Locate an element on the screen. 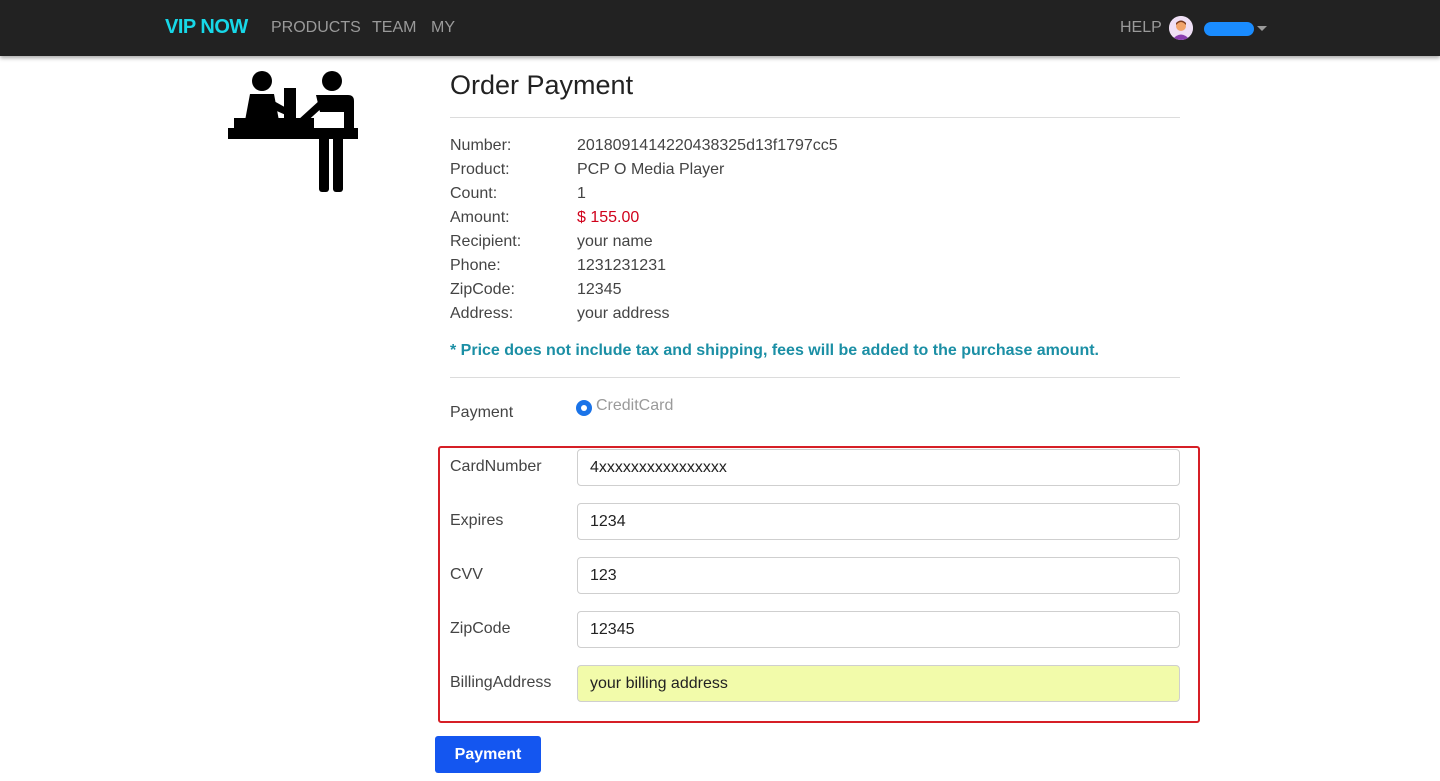  detail-value: 12345 is located at coordinates (599, 289).